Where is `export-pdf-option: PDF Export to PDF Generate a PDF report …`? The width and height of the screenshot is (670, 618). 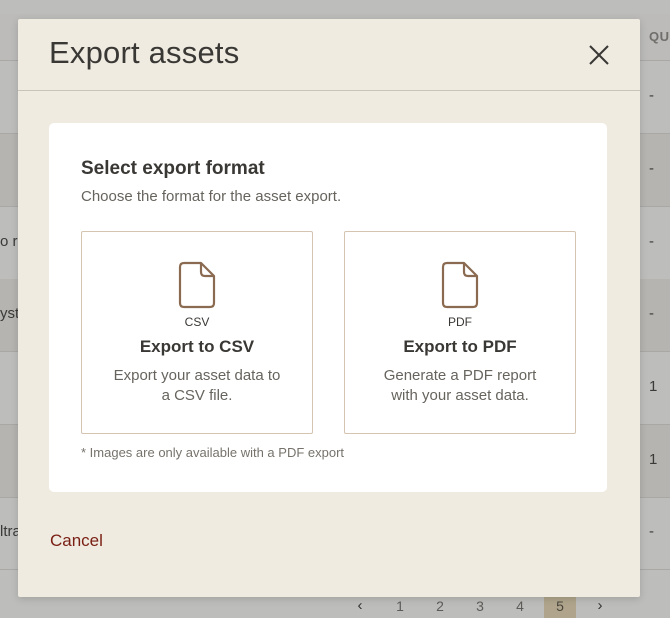
export-pdf-option: PDF Export to PDF Generate a PDF report … is located at coordinates (460, 332).